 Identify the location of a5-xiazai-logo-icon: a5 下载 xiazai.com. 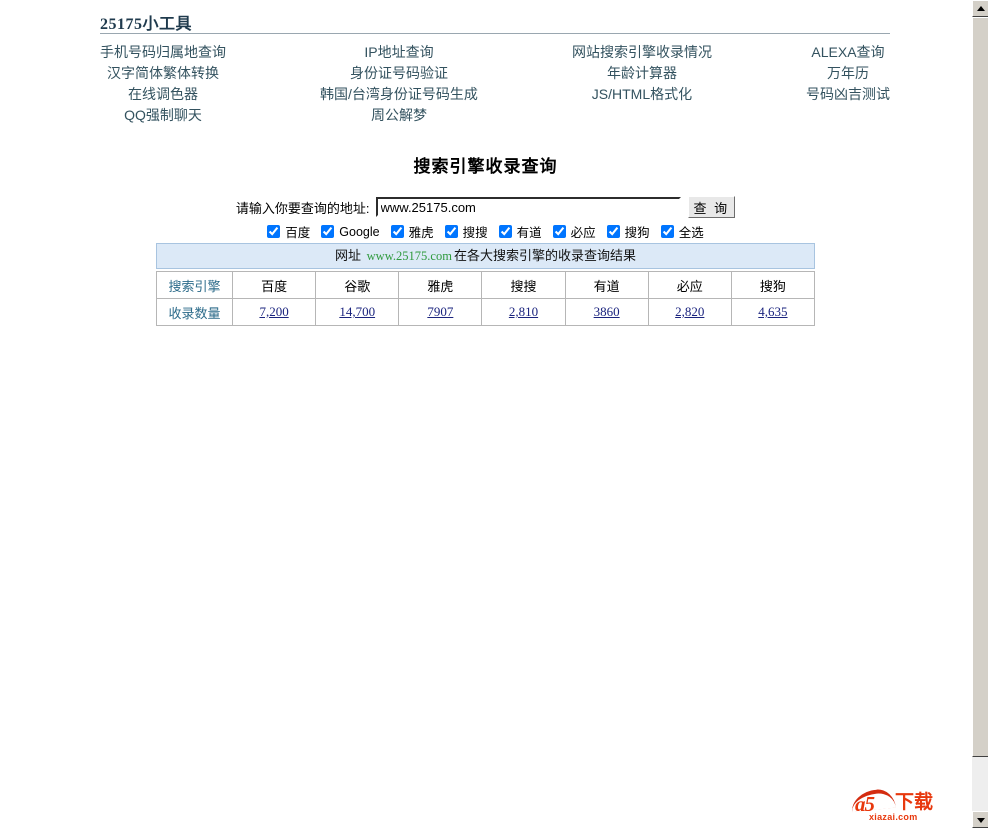
(900, 805).